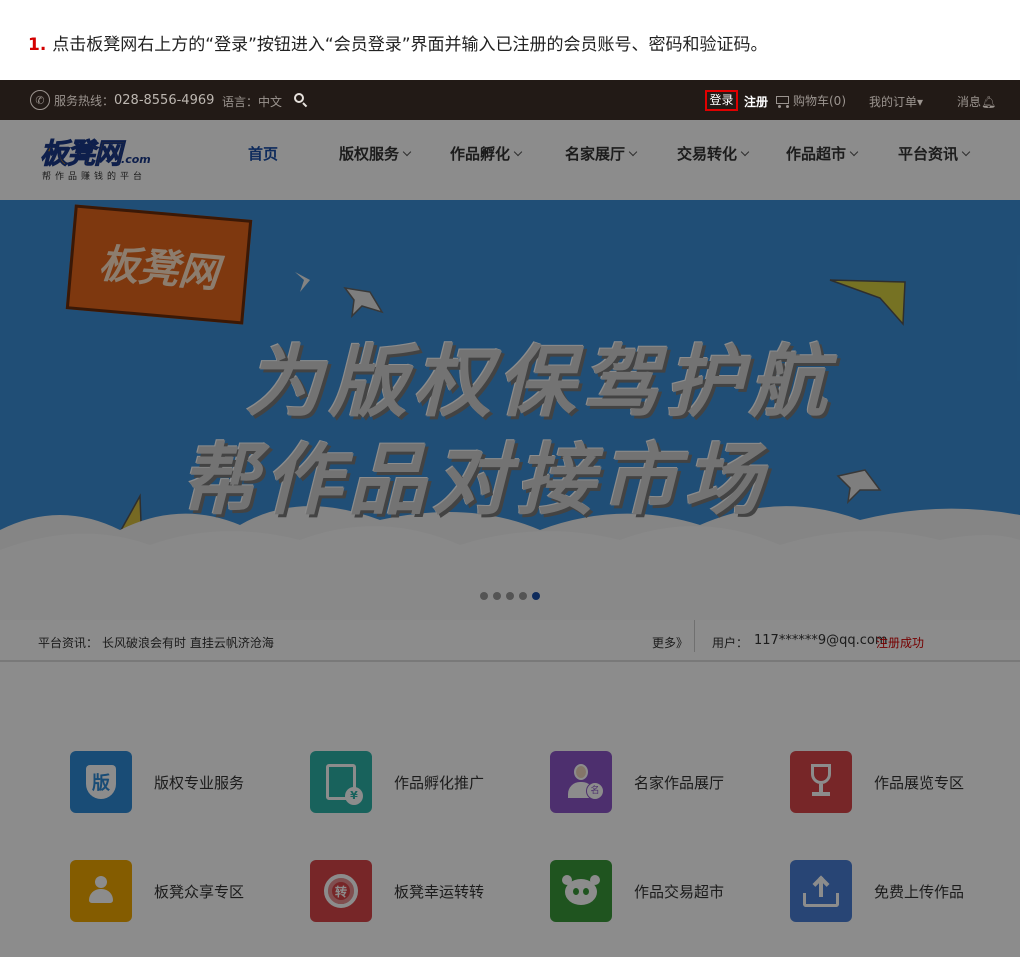  Describe the element at coordinates (679, 782) in the screenshot. I see `service-label: 名家作品展厅` at that location.